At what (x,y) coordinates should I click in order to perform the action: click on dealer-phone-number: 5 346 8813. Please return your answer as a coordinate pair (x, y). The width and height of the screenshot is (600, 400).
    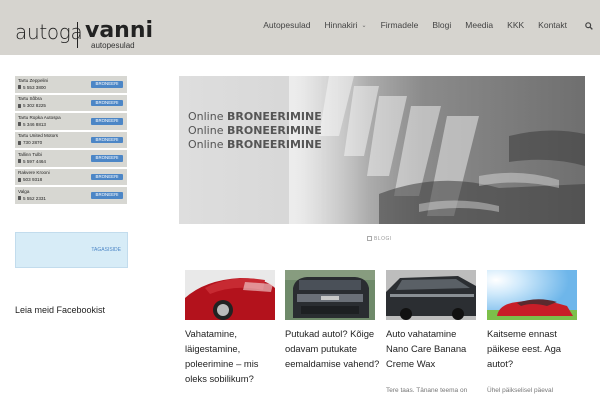
    Looking at the image, I should click on (34, 124).